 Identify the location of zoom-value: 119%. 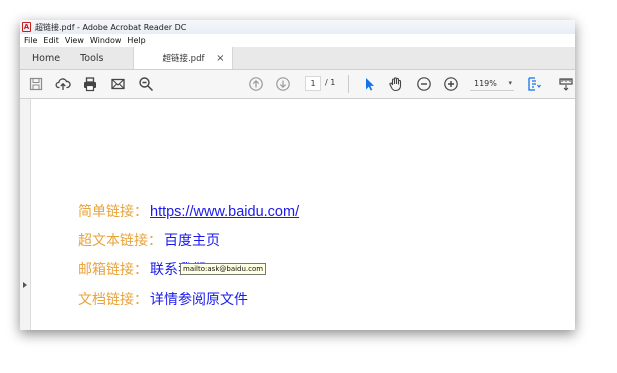
(485, 83).